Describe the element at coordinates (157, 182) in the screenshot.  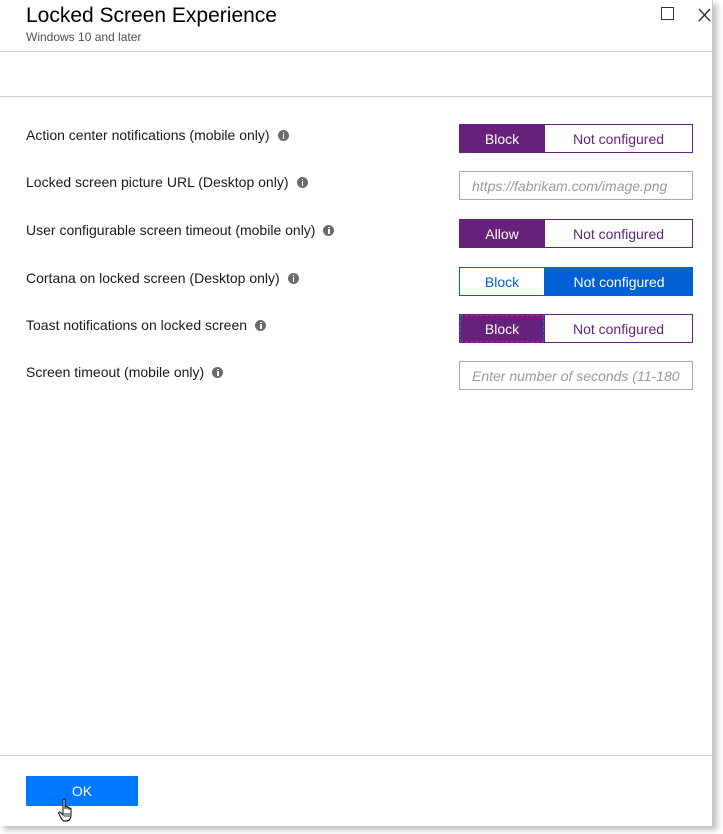
I see `setting-label-picture-url: Locked screen picture URL (Desktop only)` at that location.